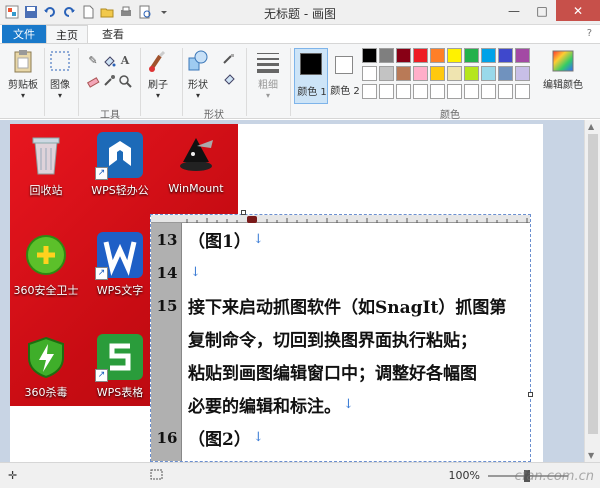 The image size is (600, 488). I want to click on tab-home: 主页, so click(67, 34).